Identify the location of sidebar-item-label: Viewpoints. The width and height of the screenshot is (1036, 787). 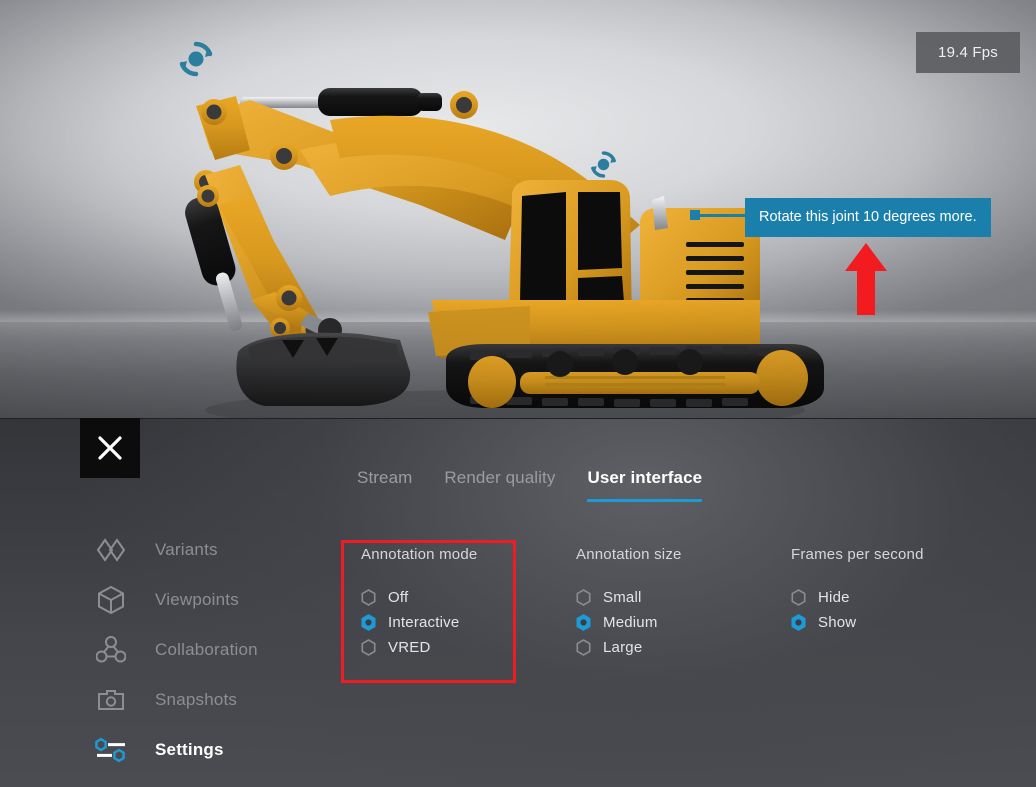
(197, 599).